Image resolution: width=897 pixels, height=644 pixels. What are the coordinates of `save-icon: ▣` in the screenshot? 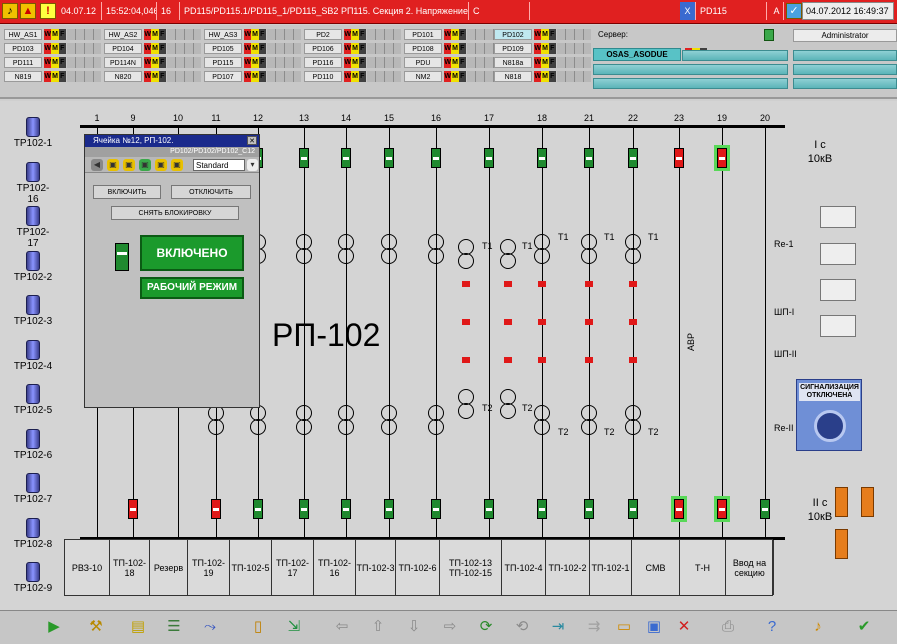 It's located at (654, 627).